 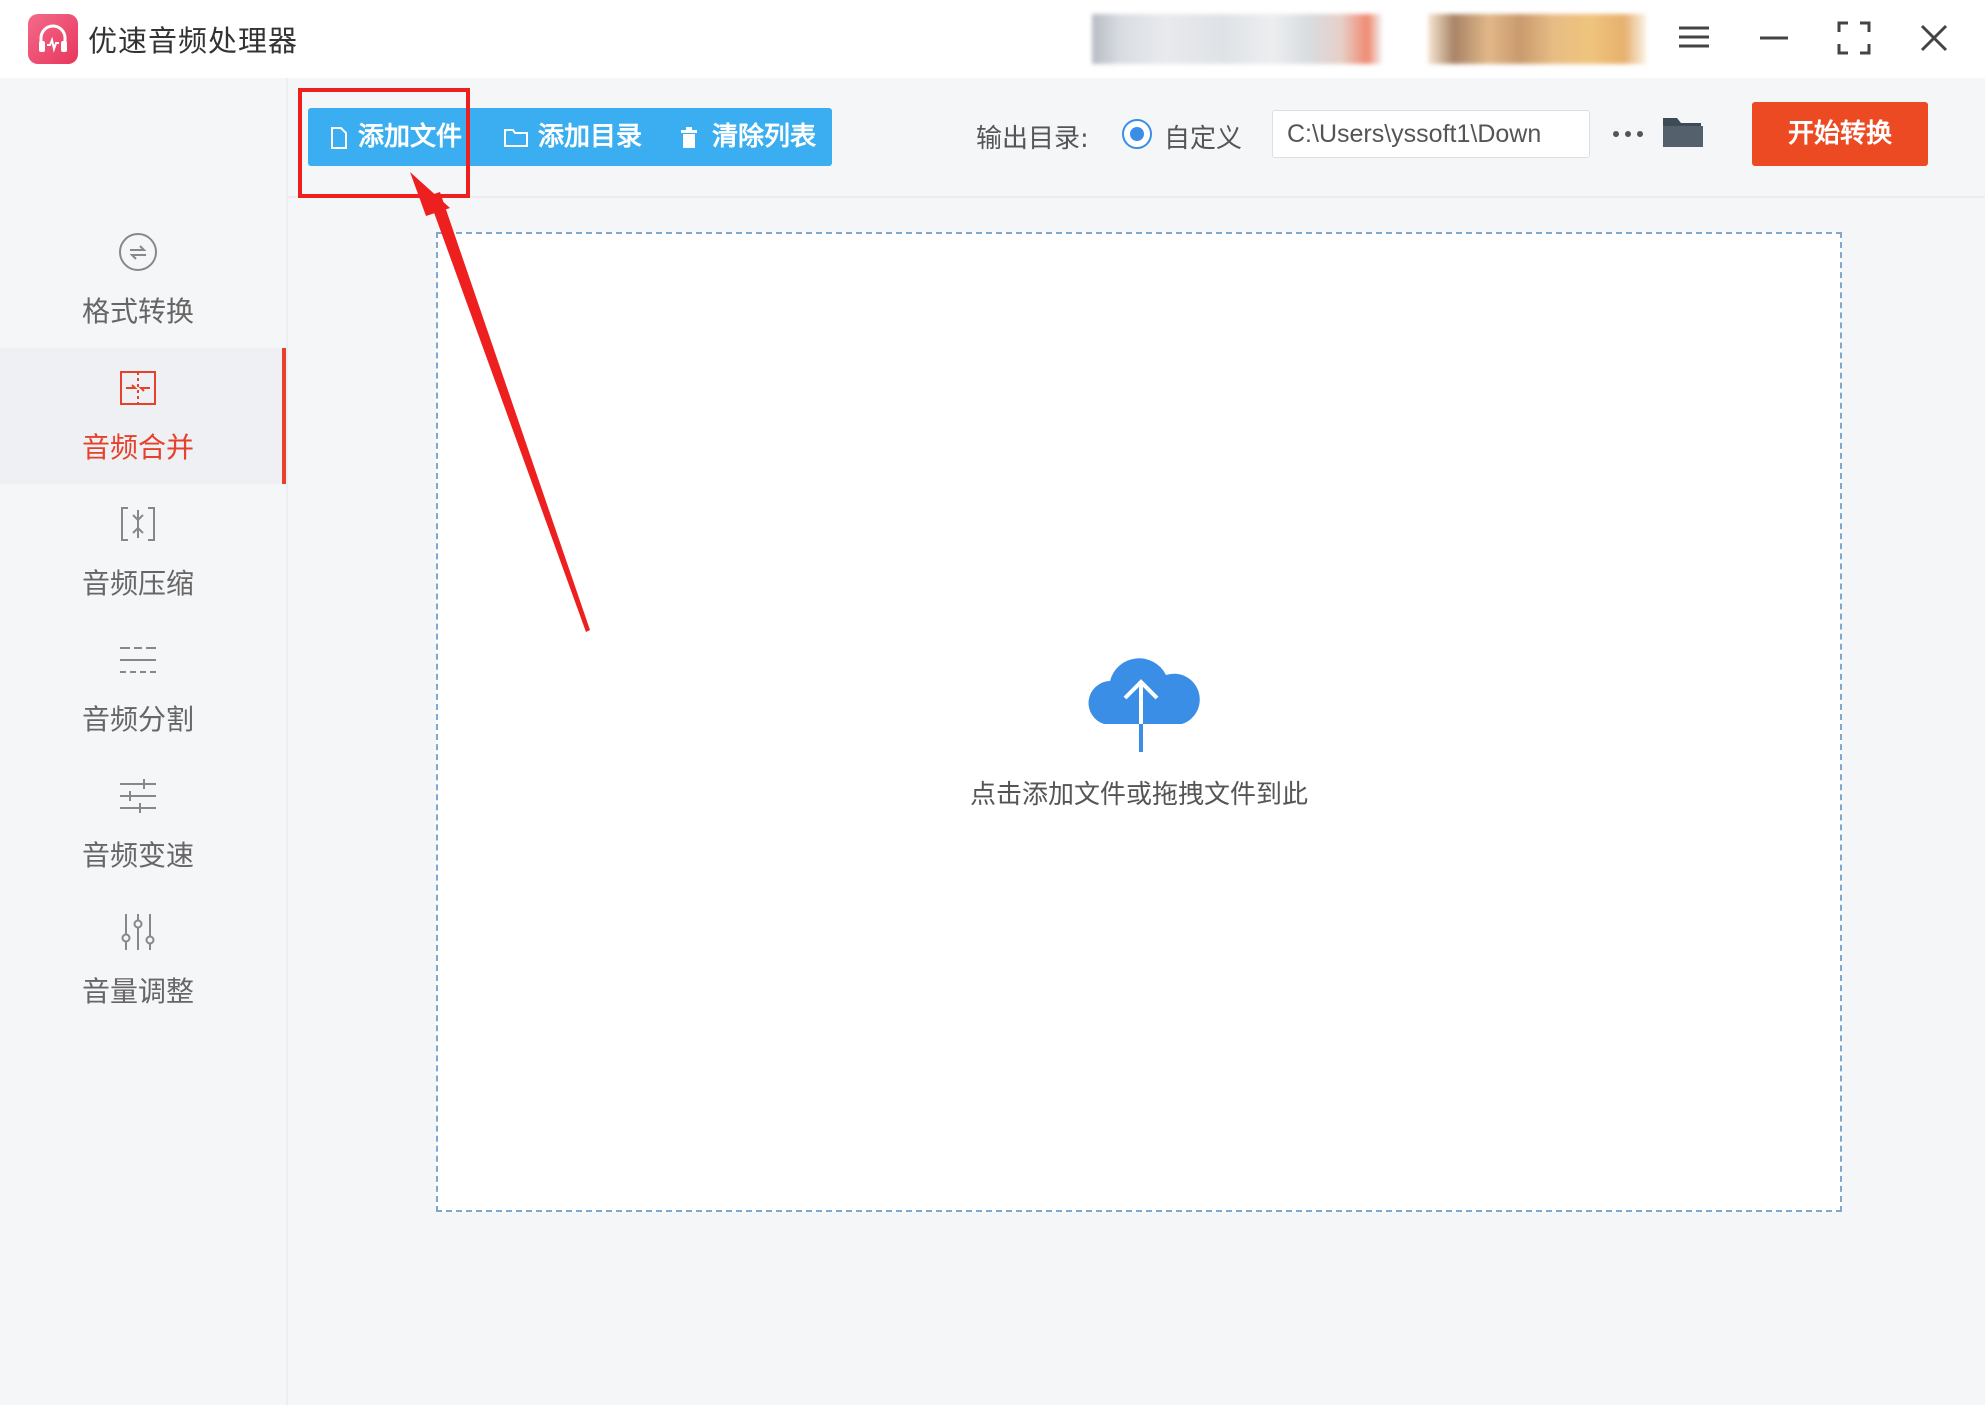 What do you see at coordinates (143, 280) in the screenshot?
I see `sidebar-item-format-convert: 格式转换` at bounding box center [143, 280].